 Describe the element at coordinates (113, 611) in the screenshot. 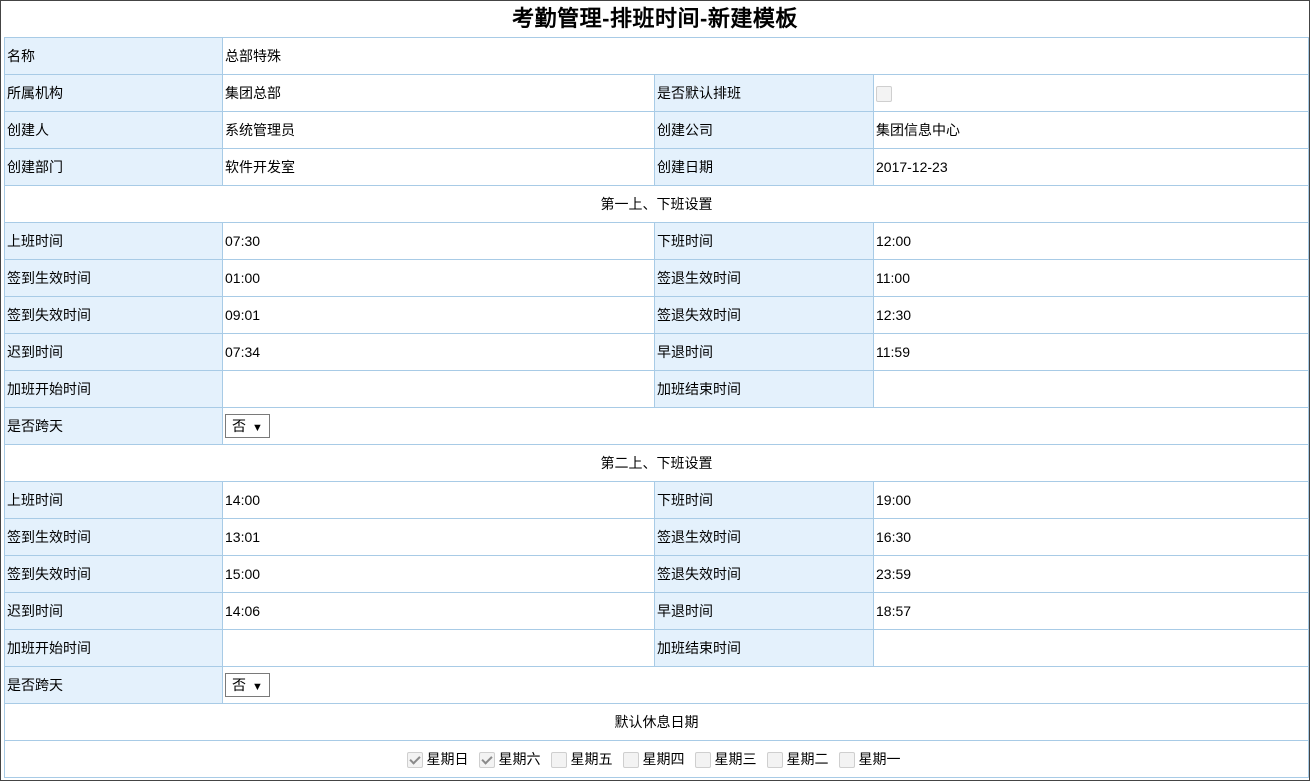

I see `shift2-late-label: 迟到时间` at that location.